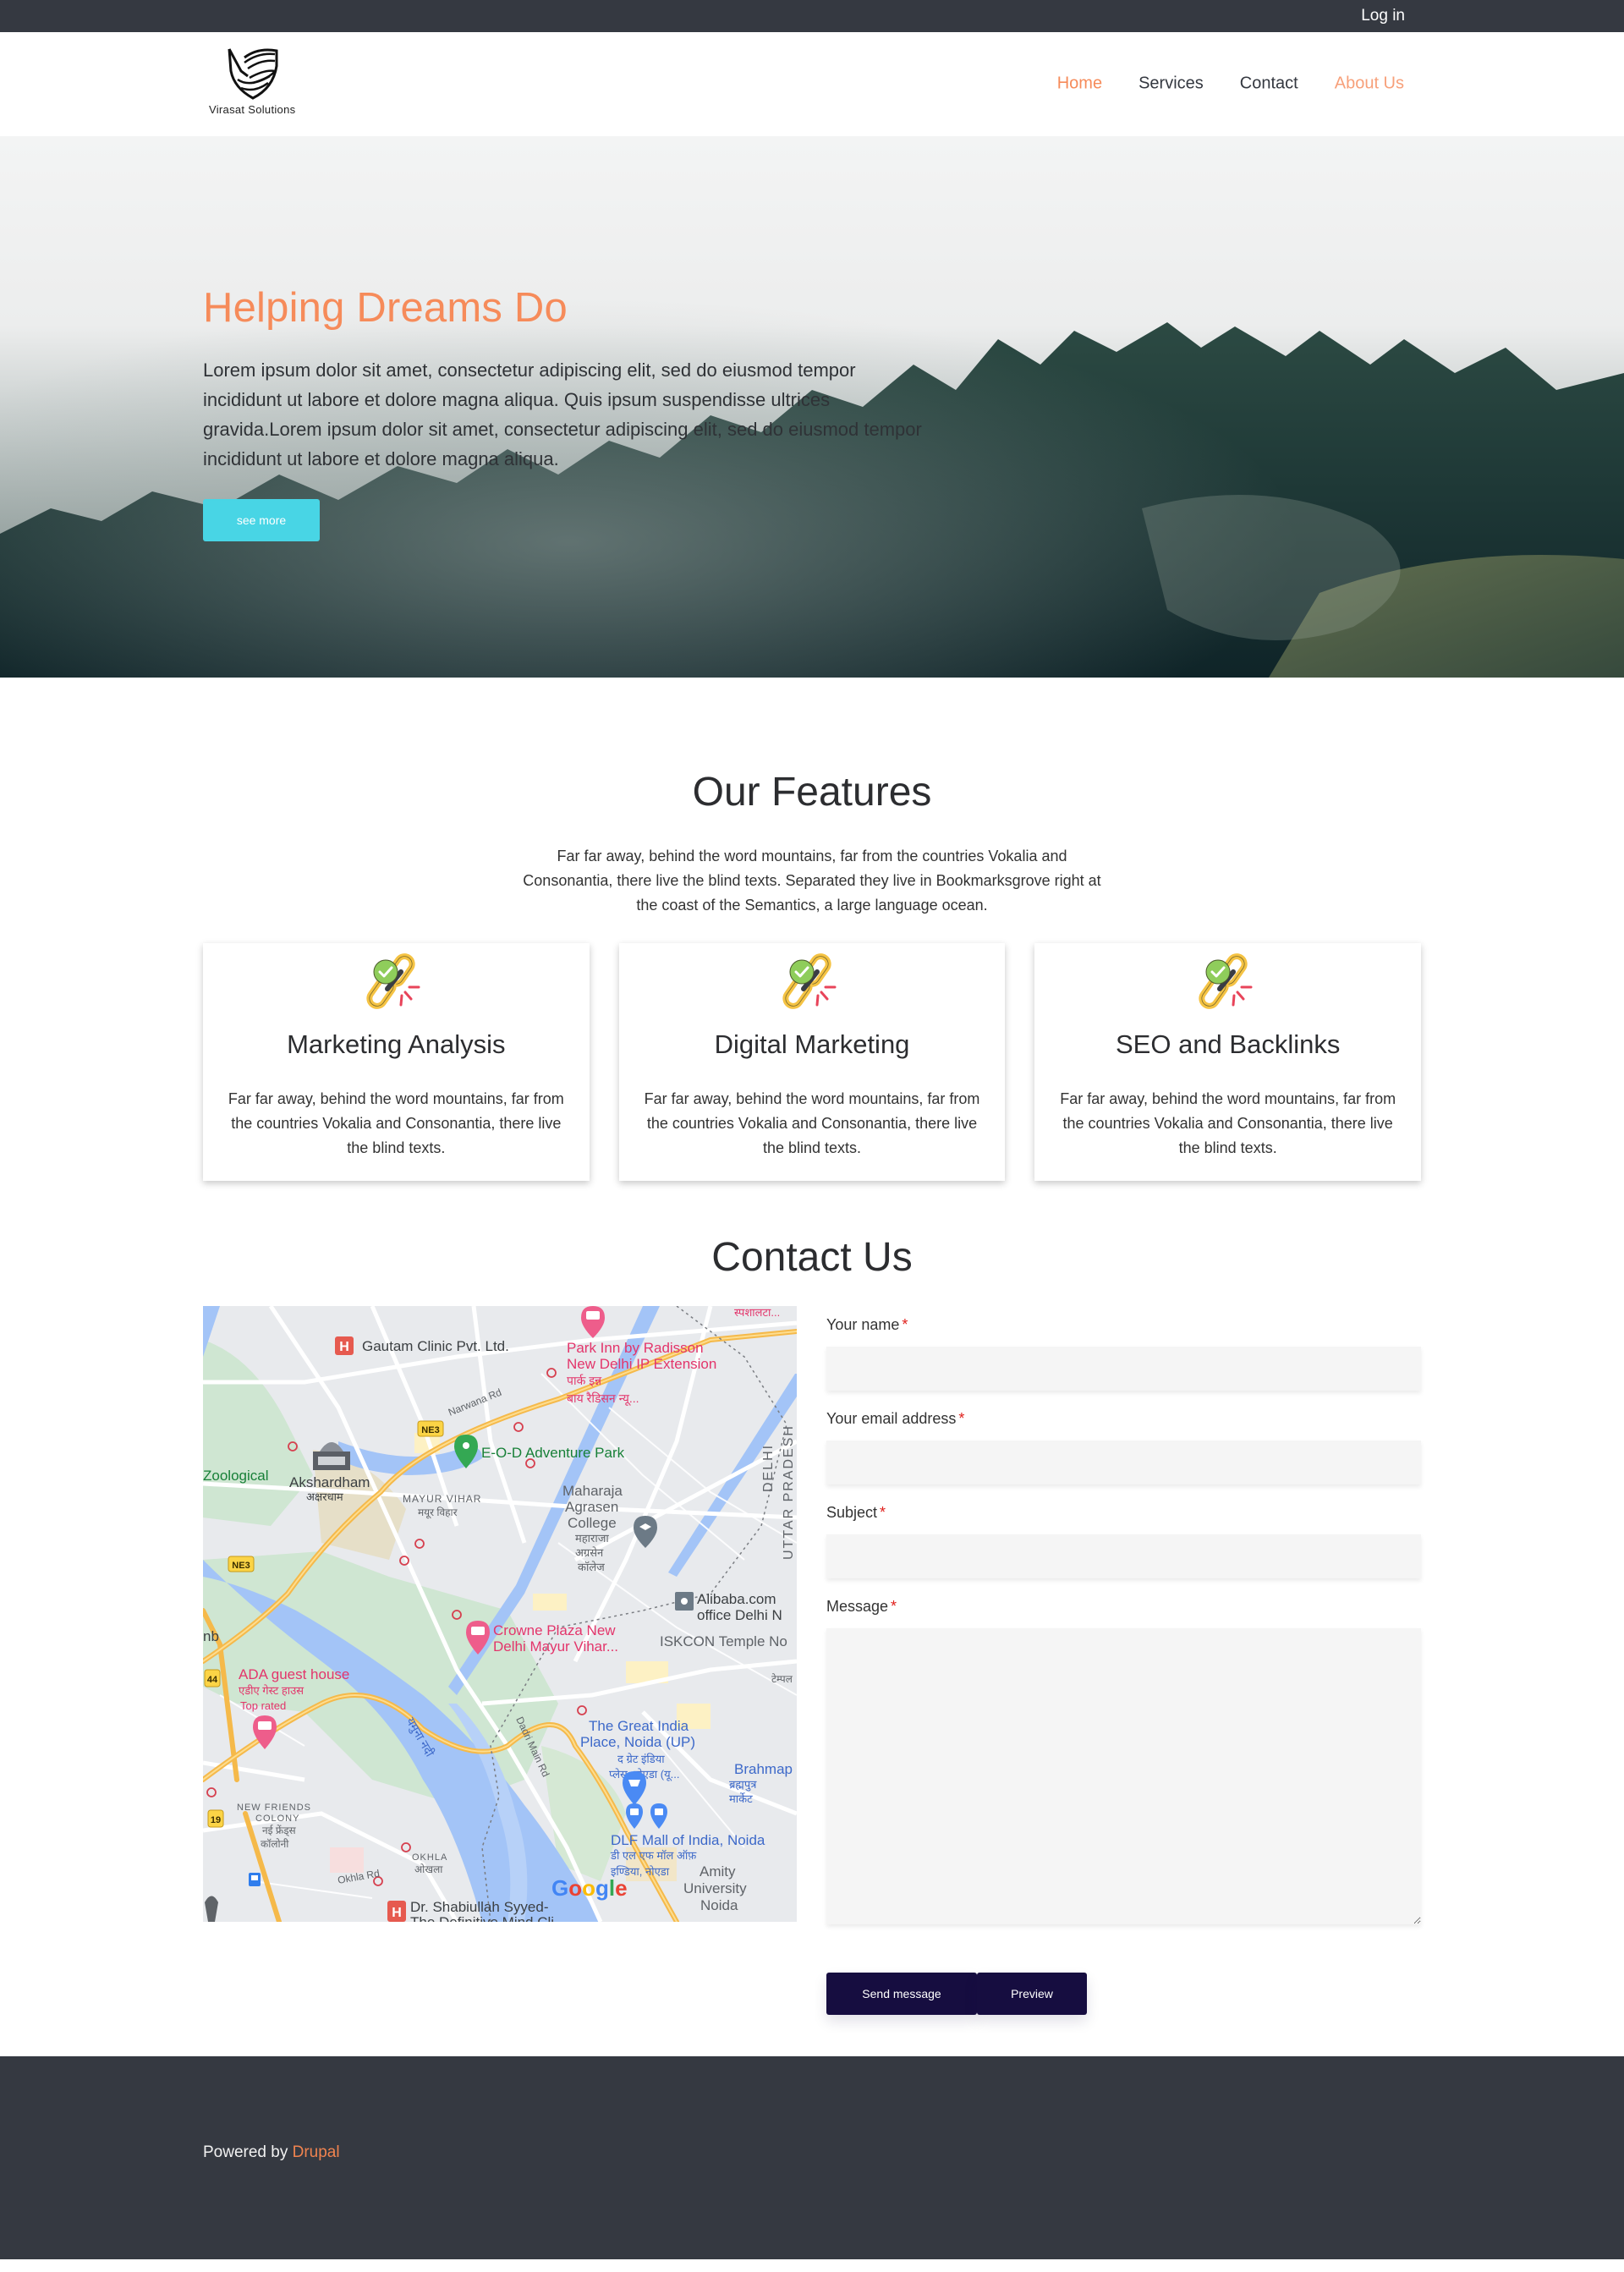 The width and height of the screenshot is (1624, 2272). I want to click on form-actions: Send message Preview, so click(1123, 1994).